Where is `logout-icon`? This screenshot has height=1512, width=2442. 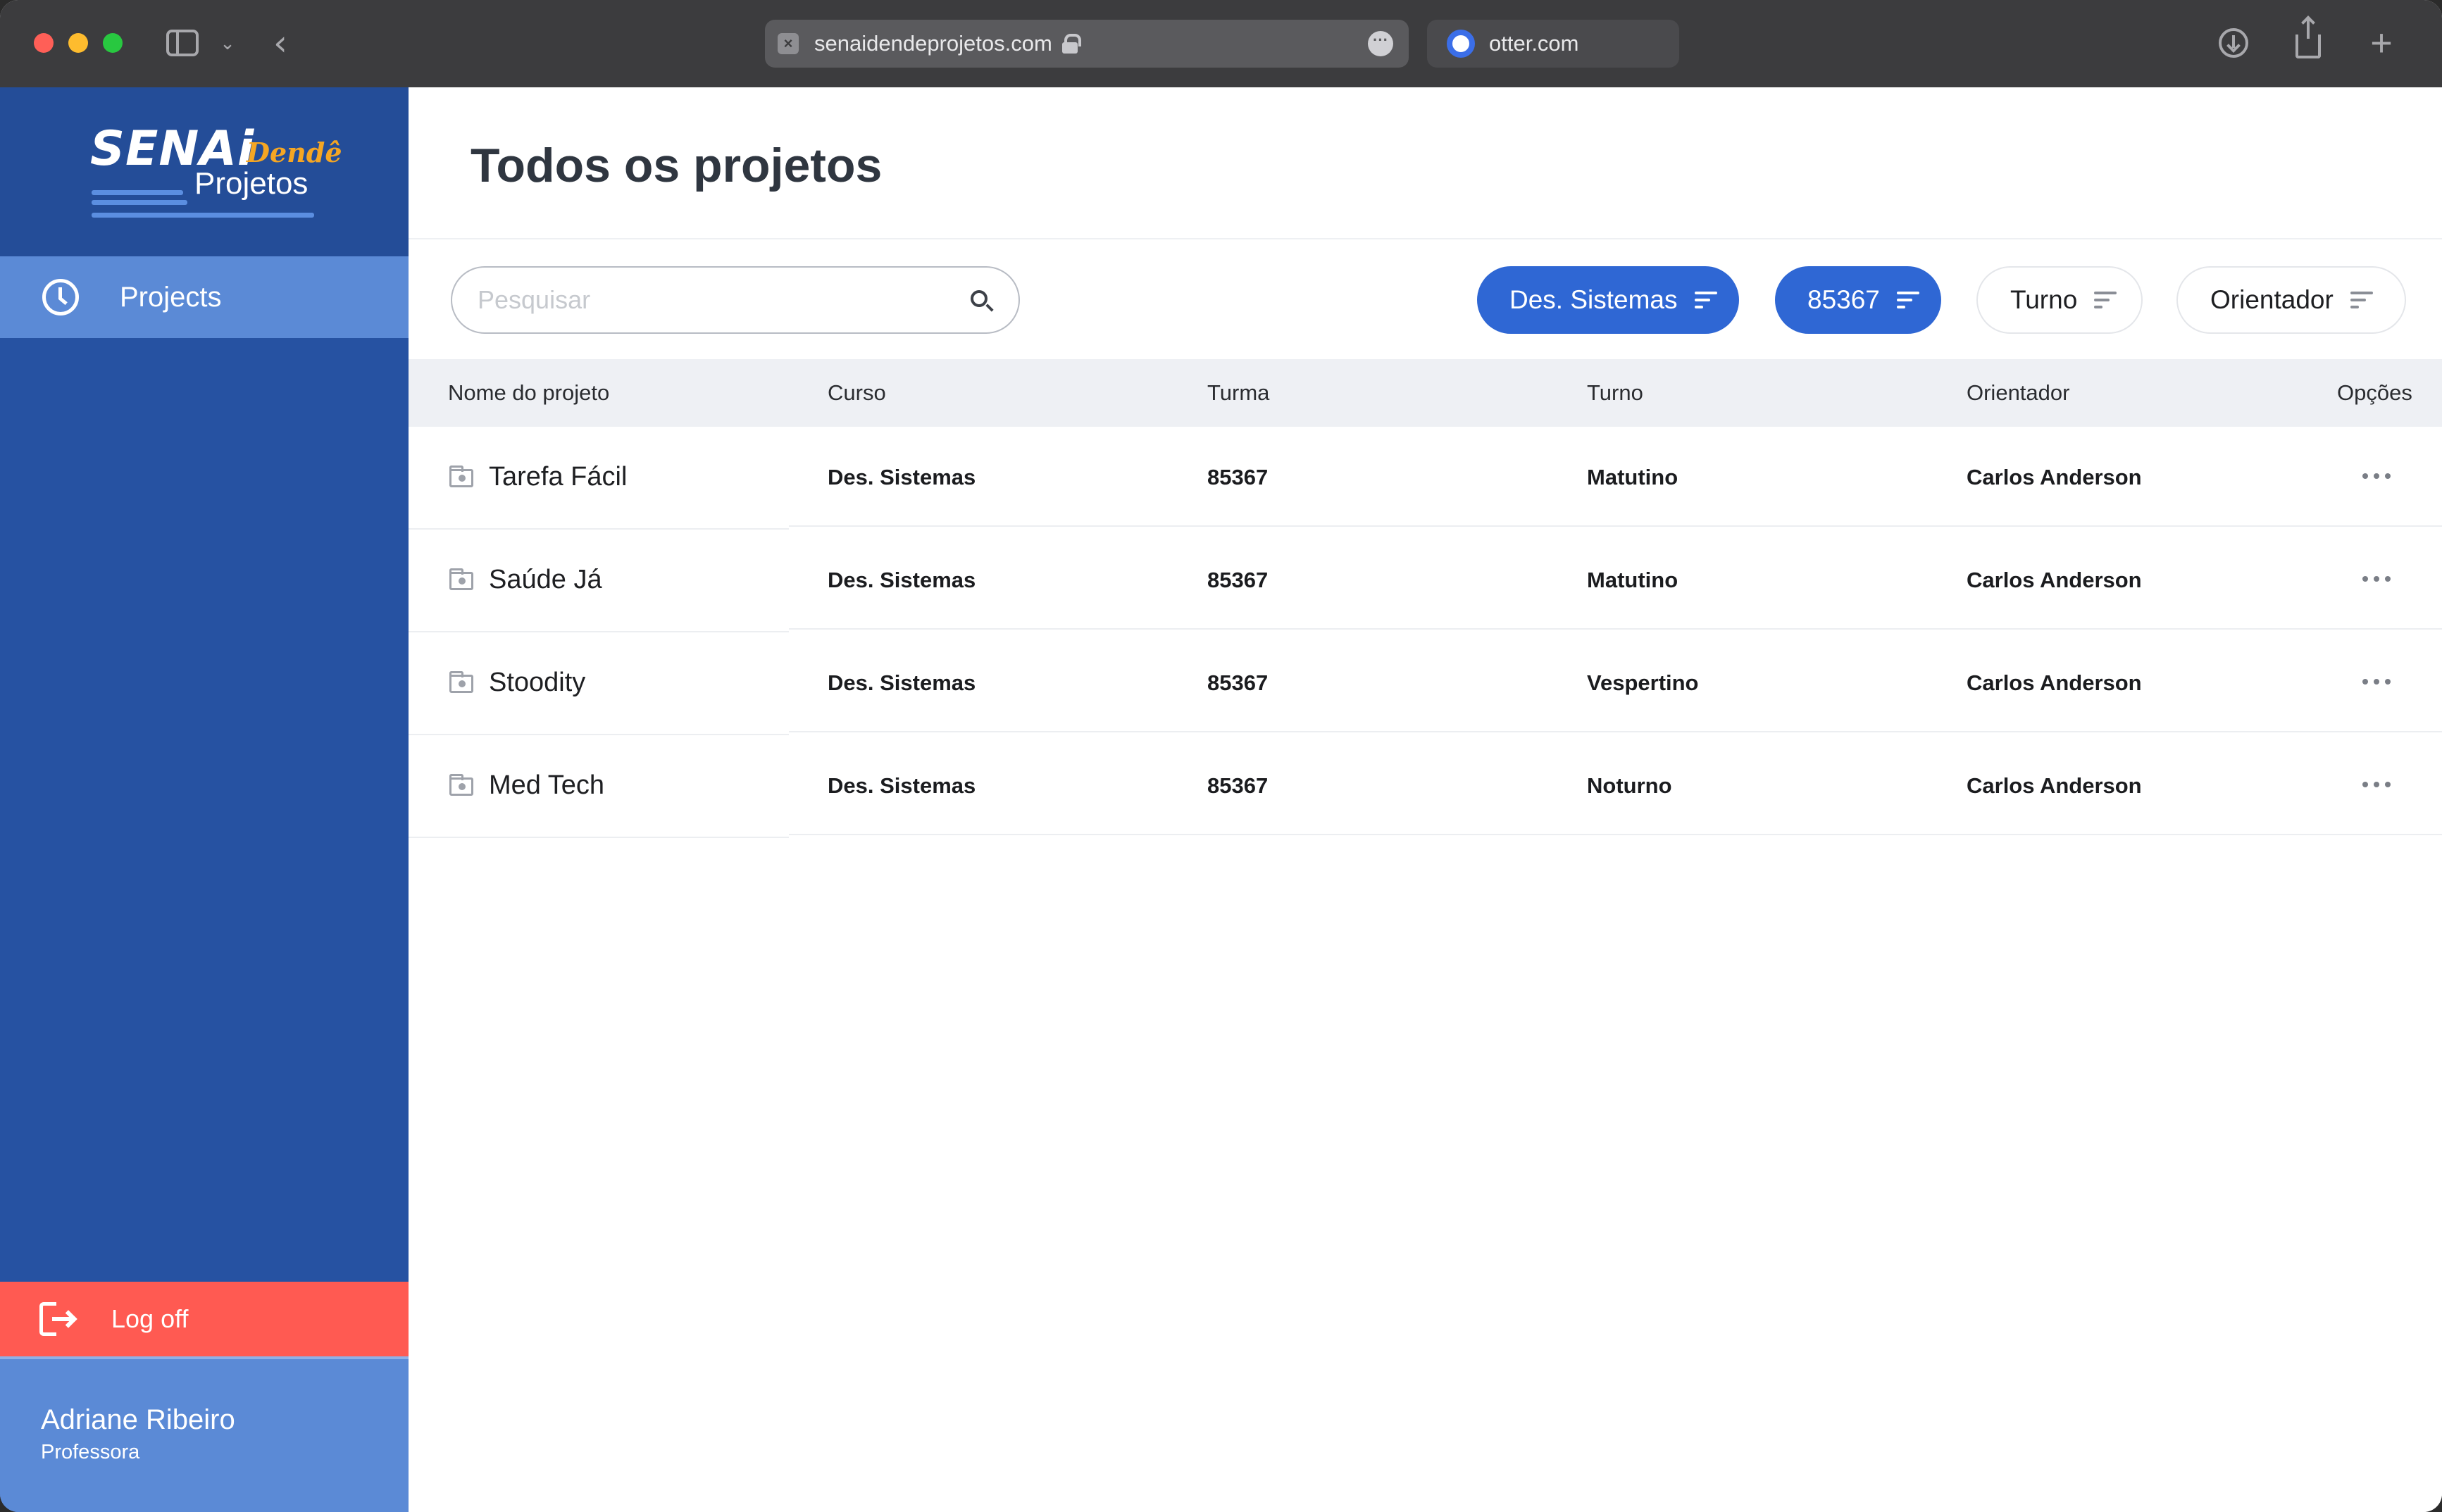
logout-icon is located at coordinates (58, 1319).